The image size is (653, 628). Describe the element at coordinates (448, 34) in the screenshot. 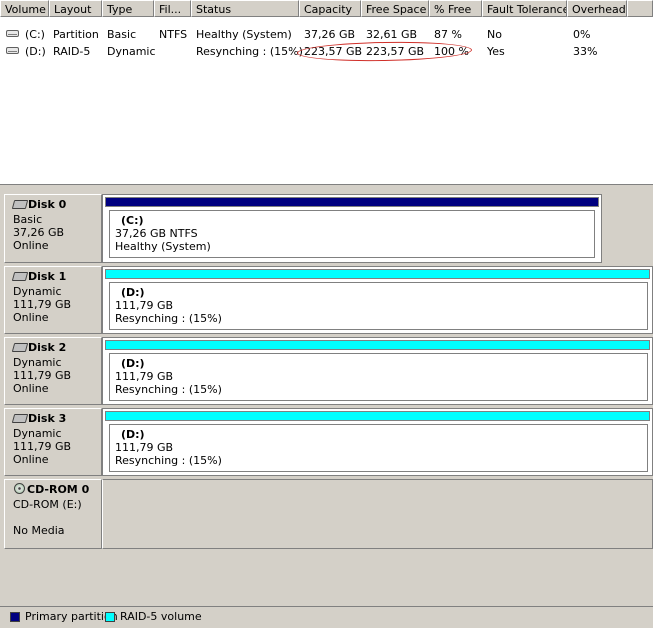

I see `volume-pct-free: 87 %` at that location.